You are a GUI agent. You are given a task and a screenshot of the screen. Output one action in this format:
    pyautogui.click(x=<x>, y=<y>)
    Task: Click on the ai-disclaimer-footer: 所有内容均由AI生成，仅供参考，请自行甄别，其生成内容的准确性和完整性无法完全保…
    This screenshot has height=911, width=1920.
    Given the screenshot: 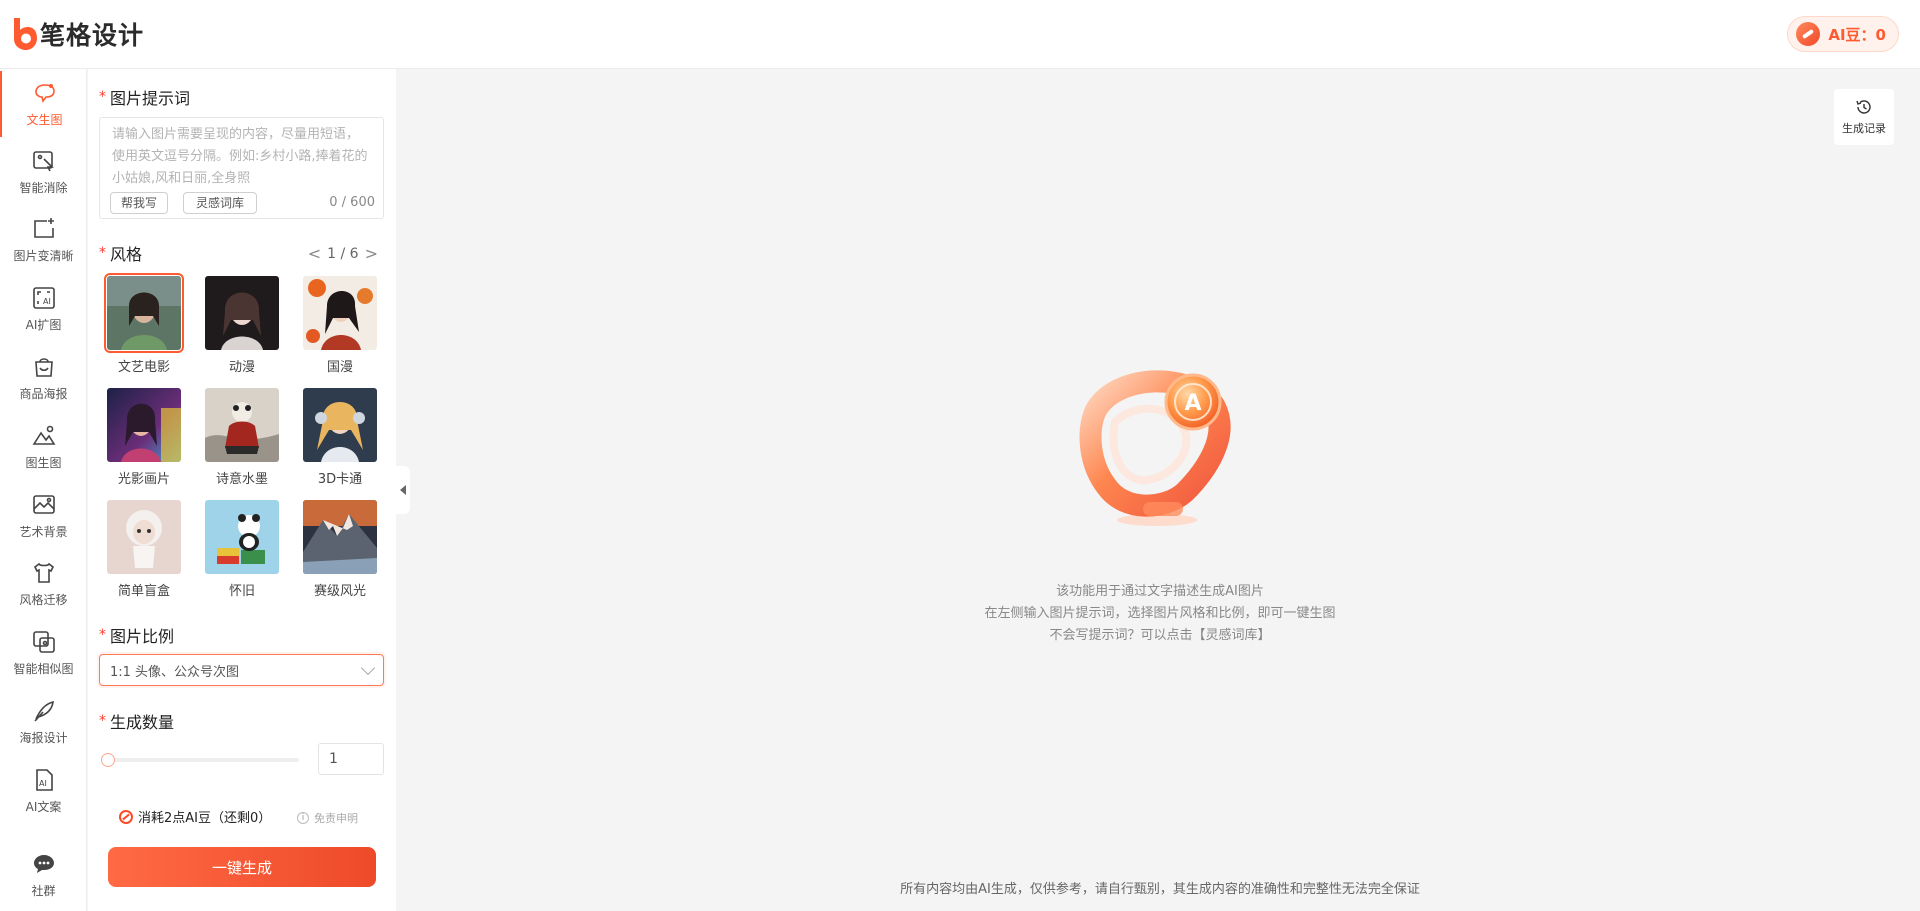 What is the action you would take?
    pyautogui.click(x=1160, y=889)
    